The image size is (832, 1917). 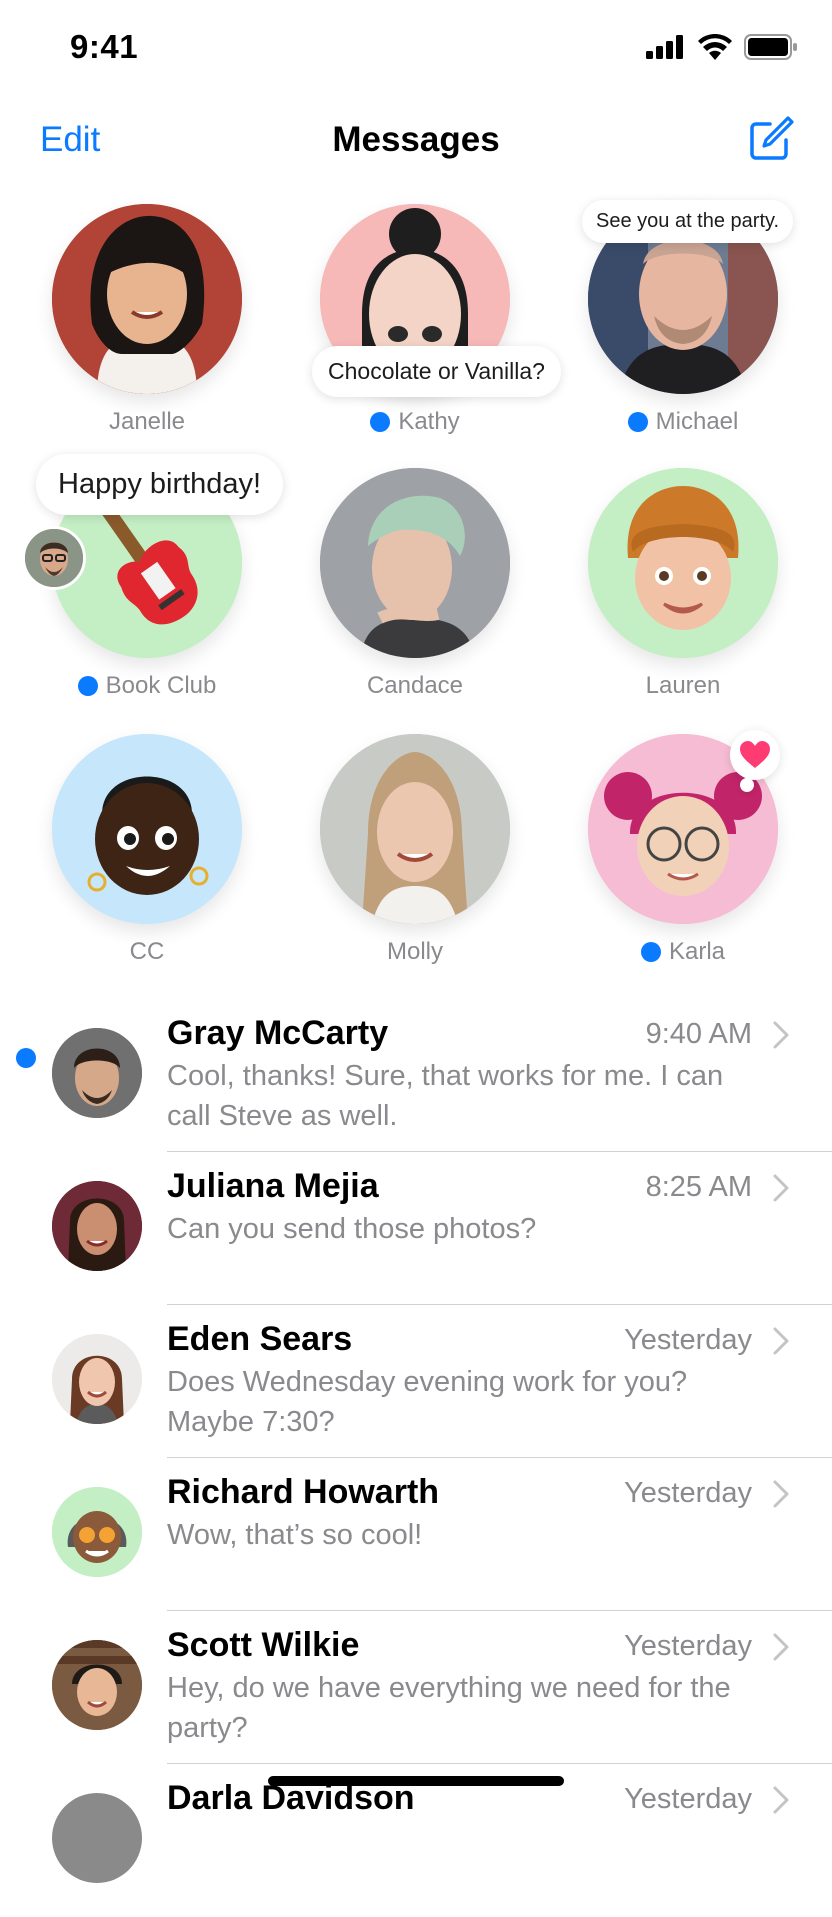 I want to click on contact-name: Gray McCarty, so click(x=278, y=1033).